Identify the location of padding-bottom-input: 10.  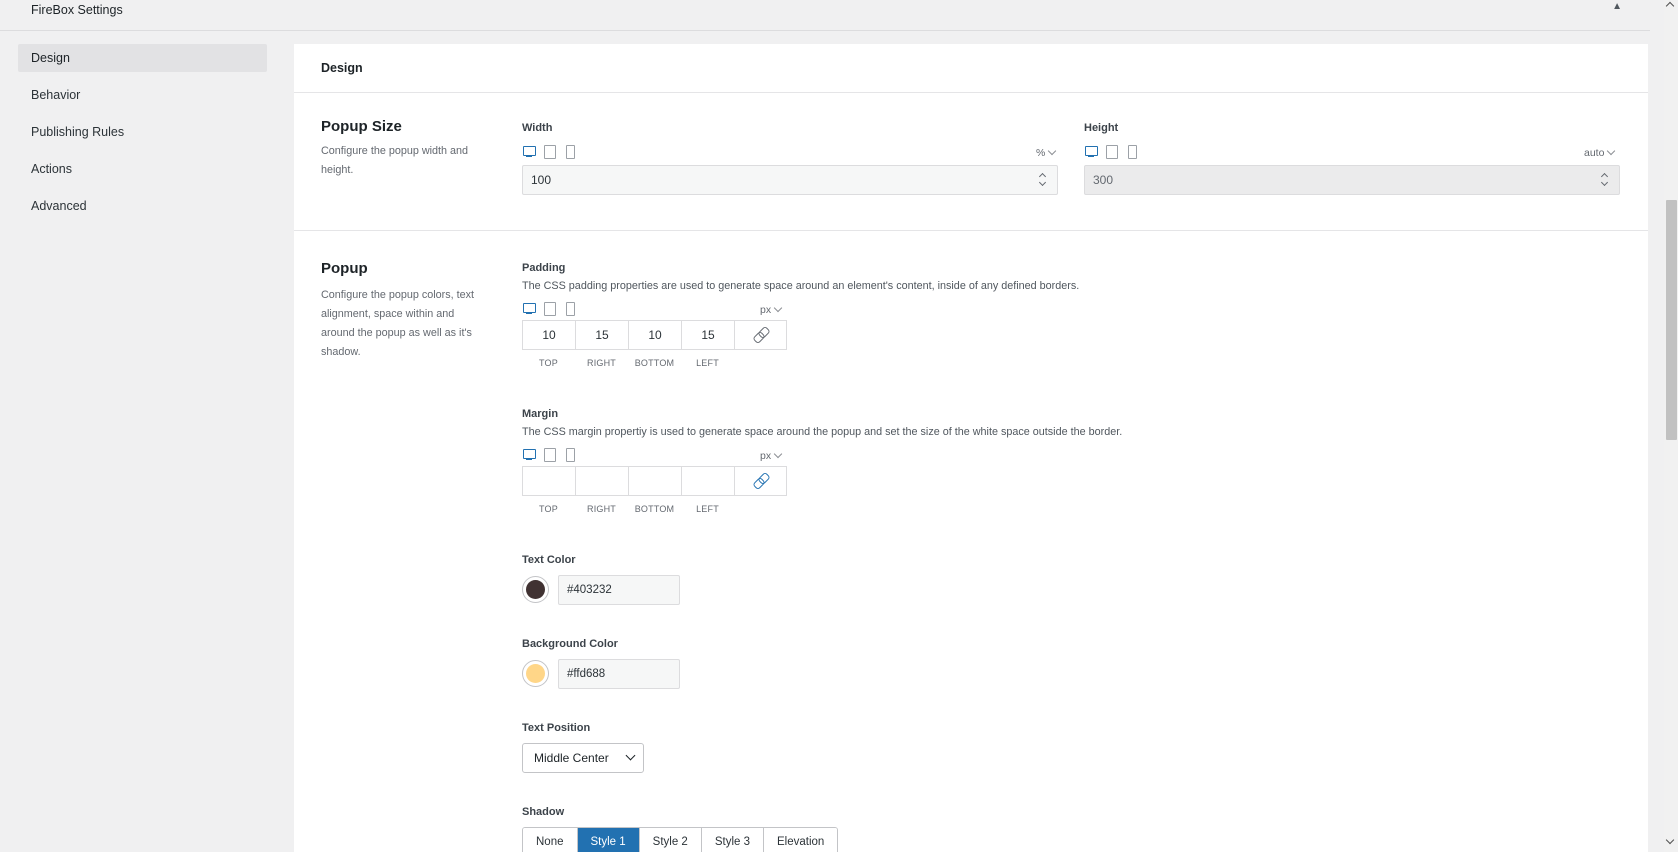
(655, 335).